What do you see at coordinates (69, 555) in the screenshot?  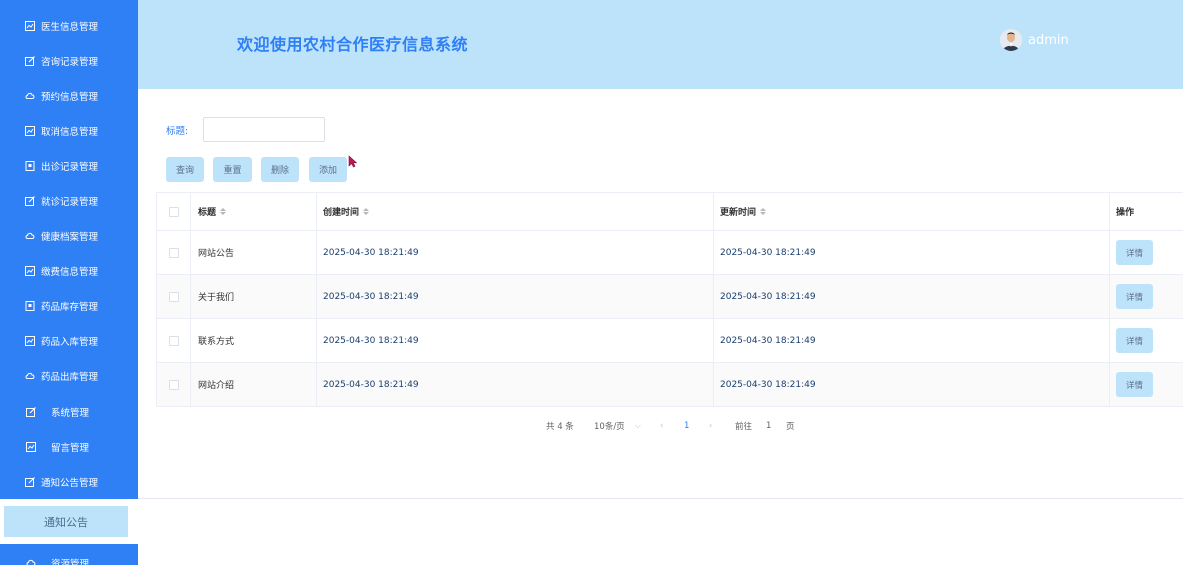 I see `sidebar-item-resources: 资源管理` at bounding box center [69, 555].